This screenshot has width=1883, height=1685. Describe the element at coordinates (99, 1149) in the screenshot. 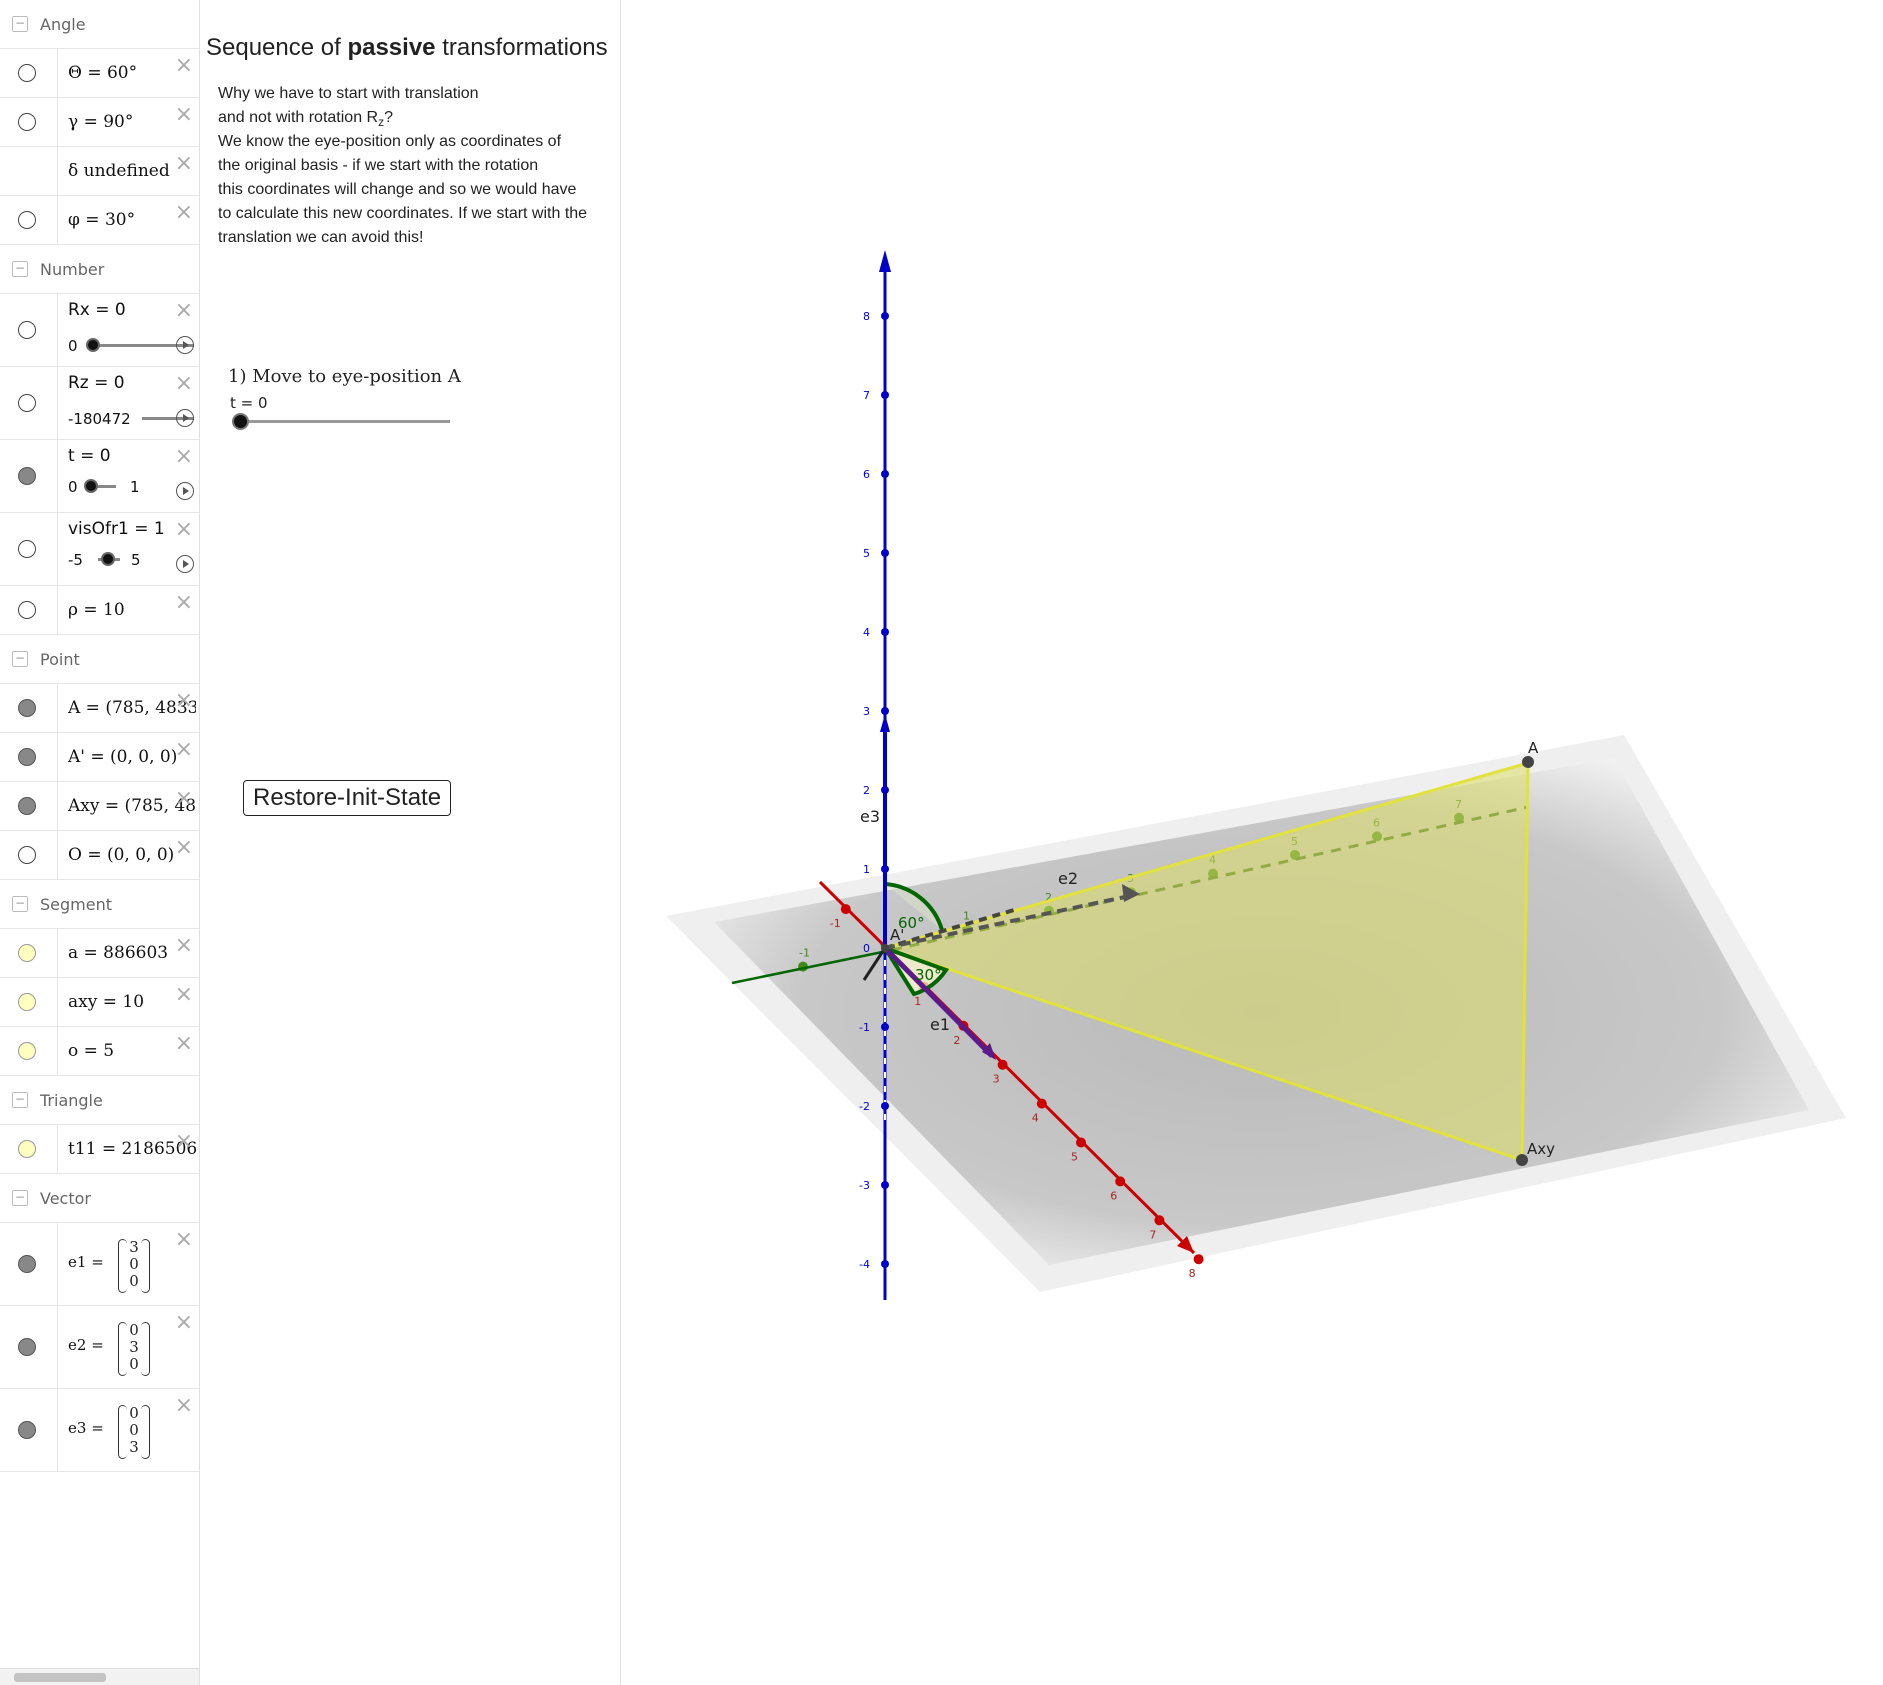

I see `algebra-row-triangle: t11 = 2186506 ×` at that location.